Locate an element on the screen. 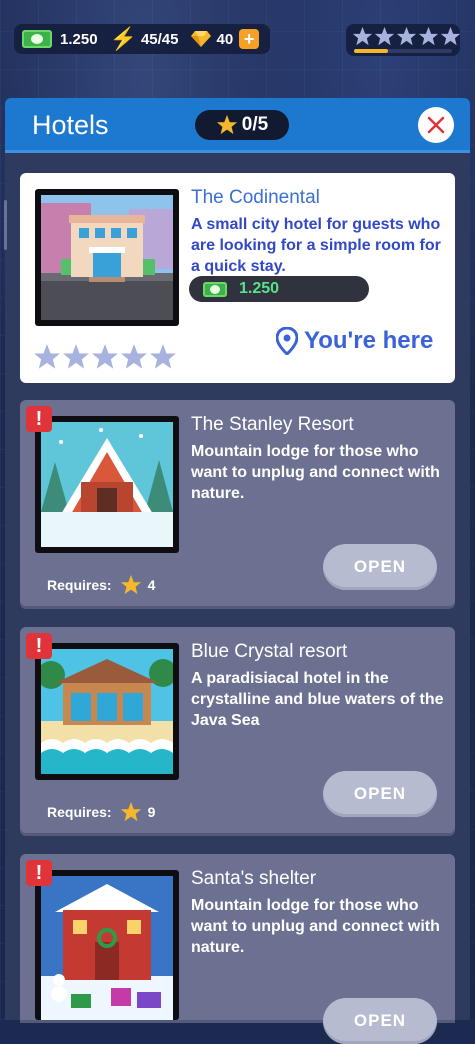 The width and height of the screenshot is (475, 1044). hotel-name: Blue Crystal resort is located at coordinates (269, 651).